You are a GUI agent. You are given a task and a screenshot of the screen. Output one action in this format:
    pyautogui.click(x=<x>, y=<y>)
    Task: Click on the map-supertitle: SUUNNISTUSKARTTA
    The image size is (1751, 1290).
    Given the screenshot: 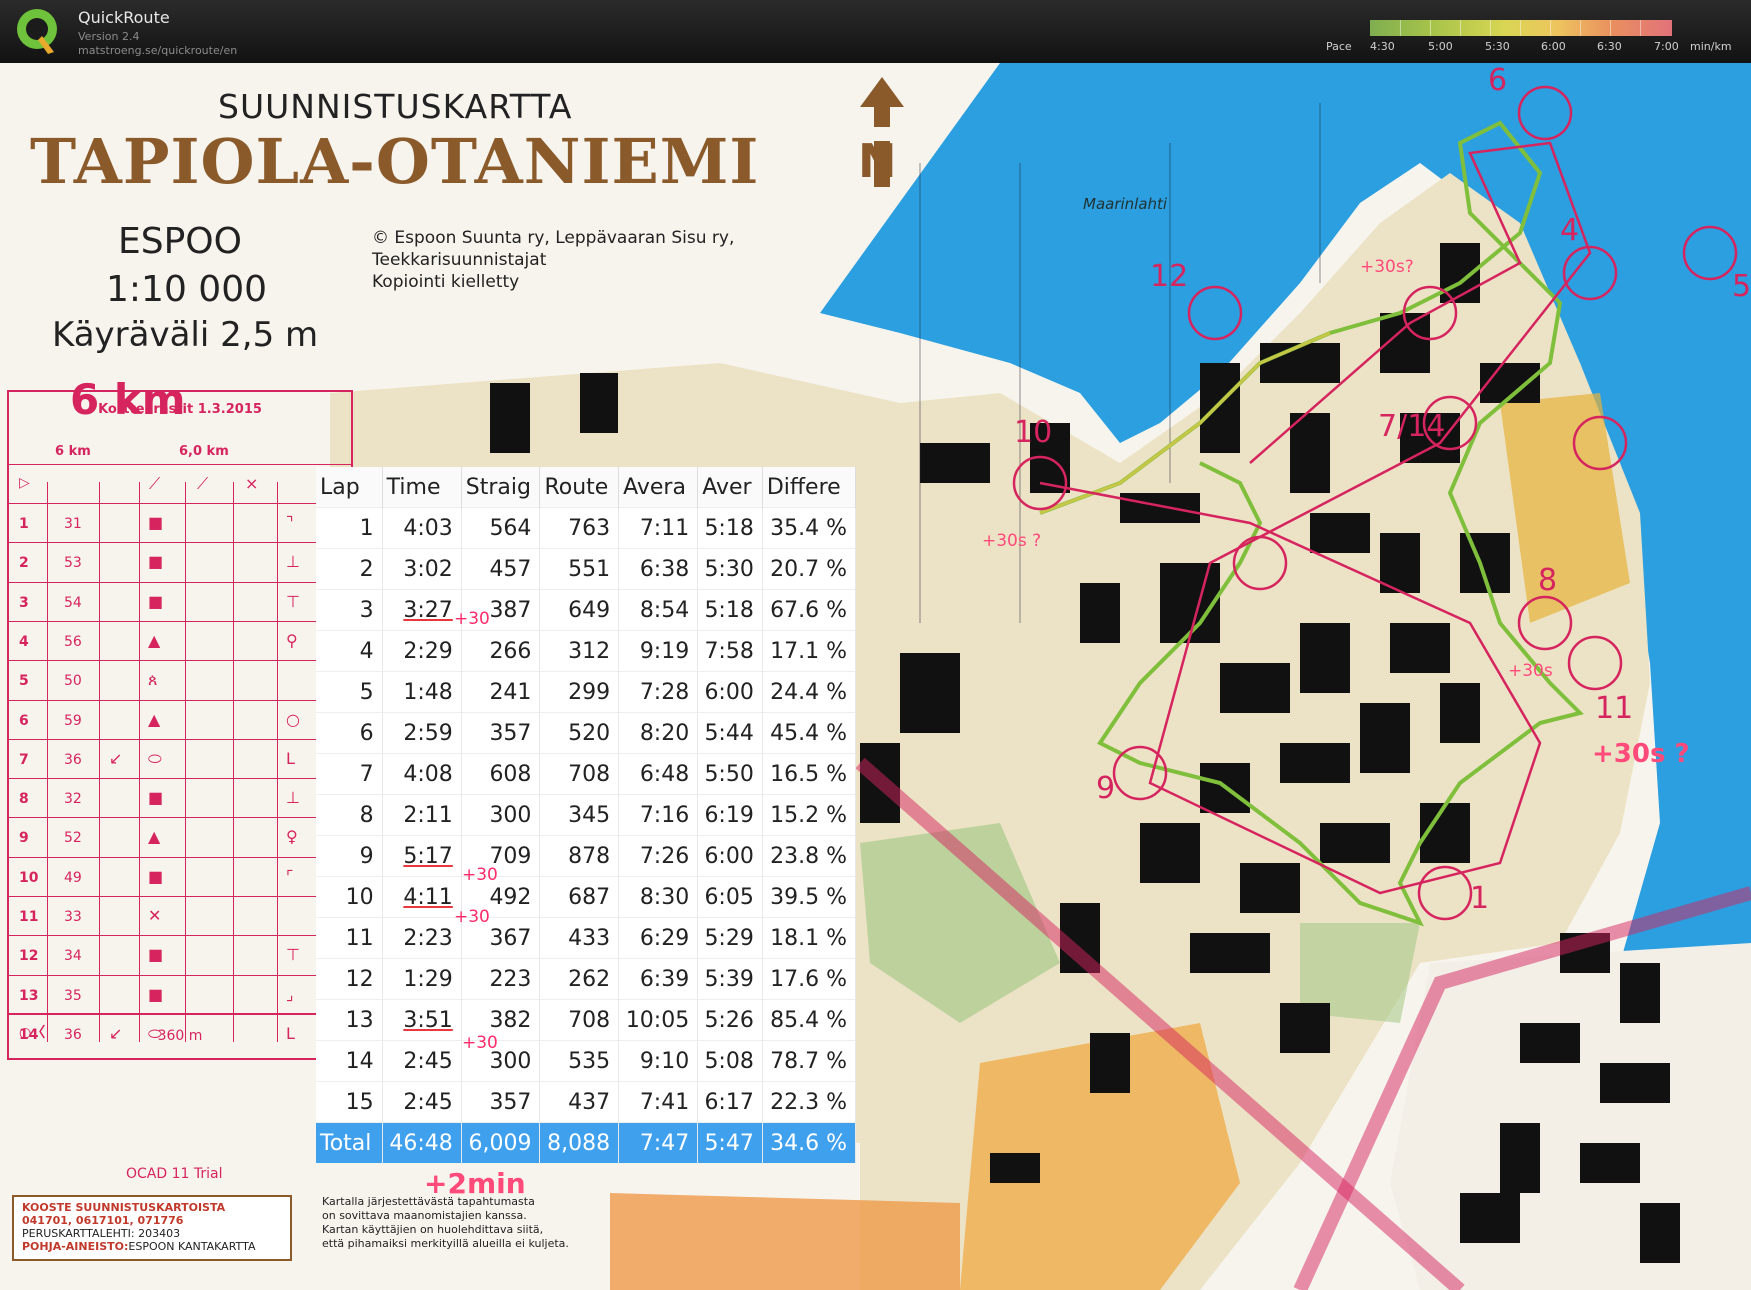 What is the action you would take?
    pyautogui.click(x=395, y=106)
    